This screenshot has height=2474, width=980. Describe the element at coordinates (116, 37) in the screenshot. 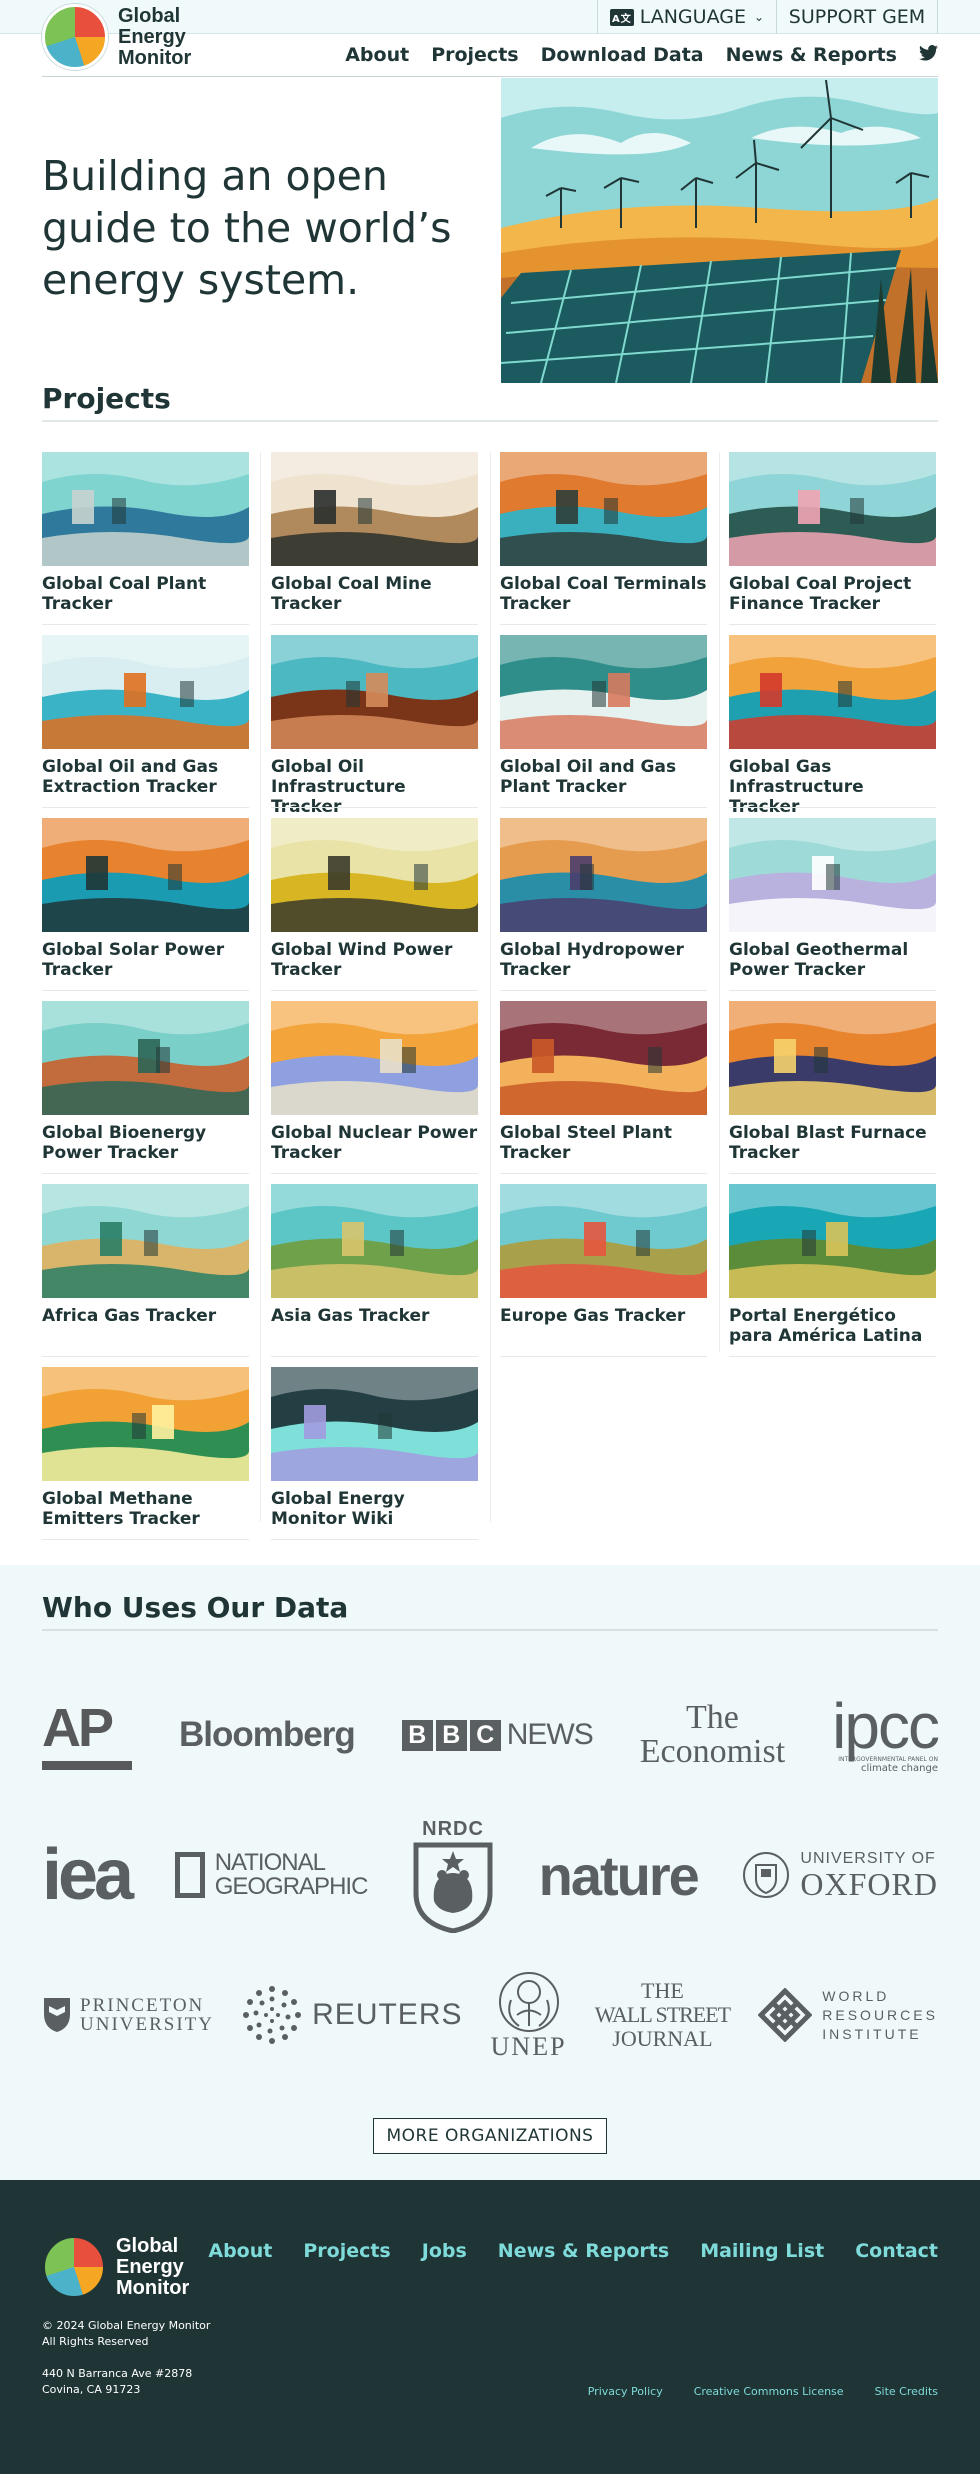

I see `site-logo: Global Energy Monitor` at that location.